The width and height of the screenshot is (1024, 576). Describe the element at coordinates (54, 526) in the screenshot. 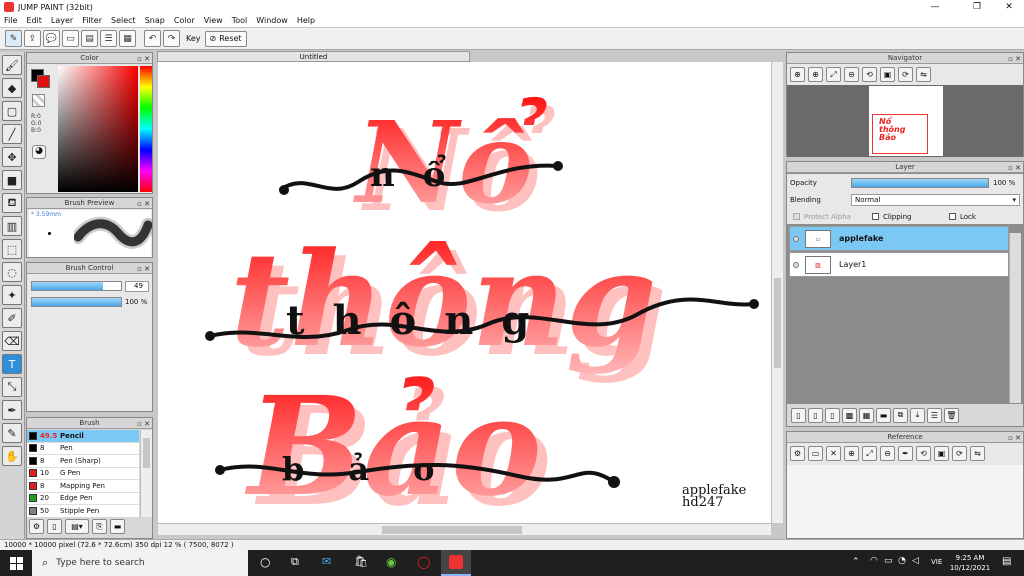

I see `new-brush-icon: ▯` at that location.